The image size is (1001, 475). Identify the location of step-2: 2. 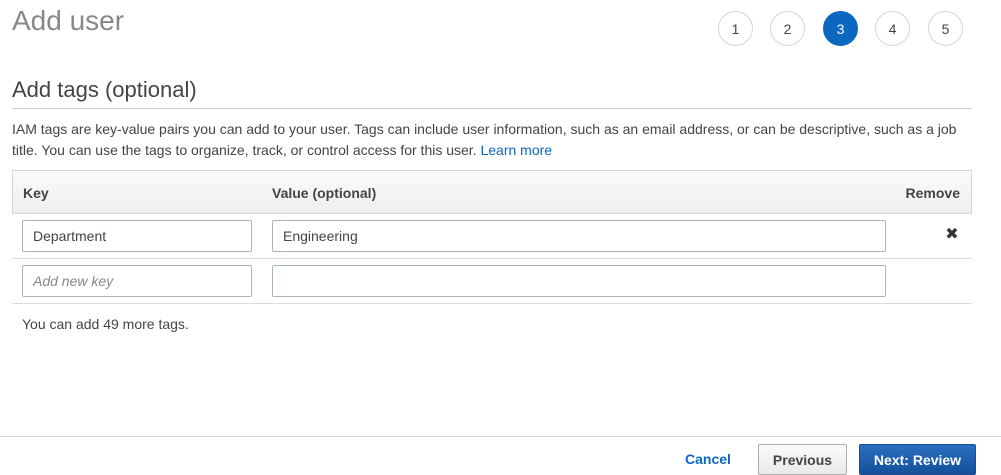
(787, 28).